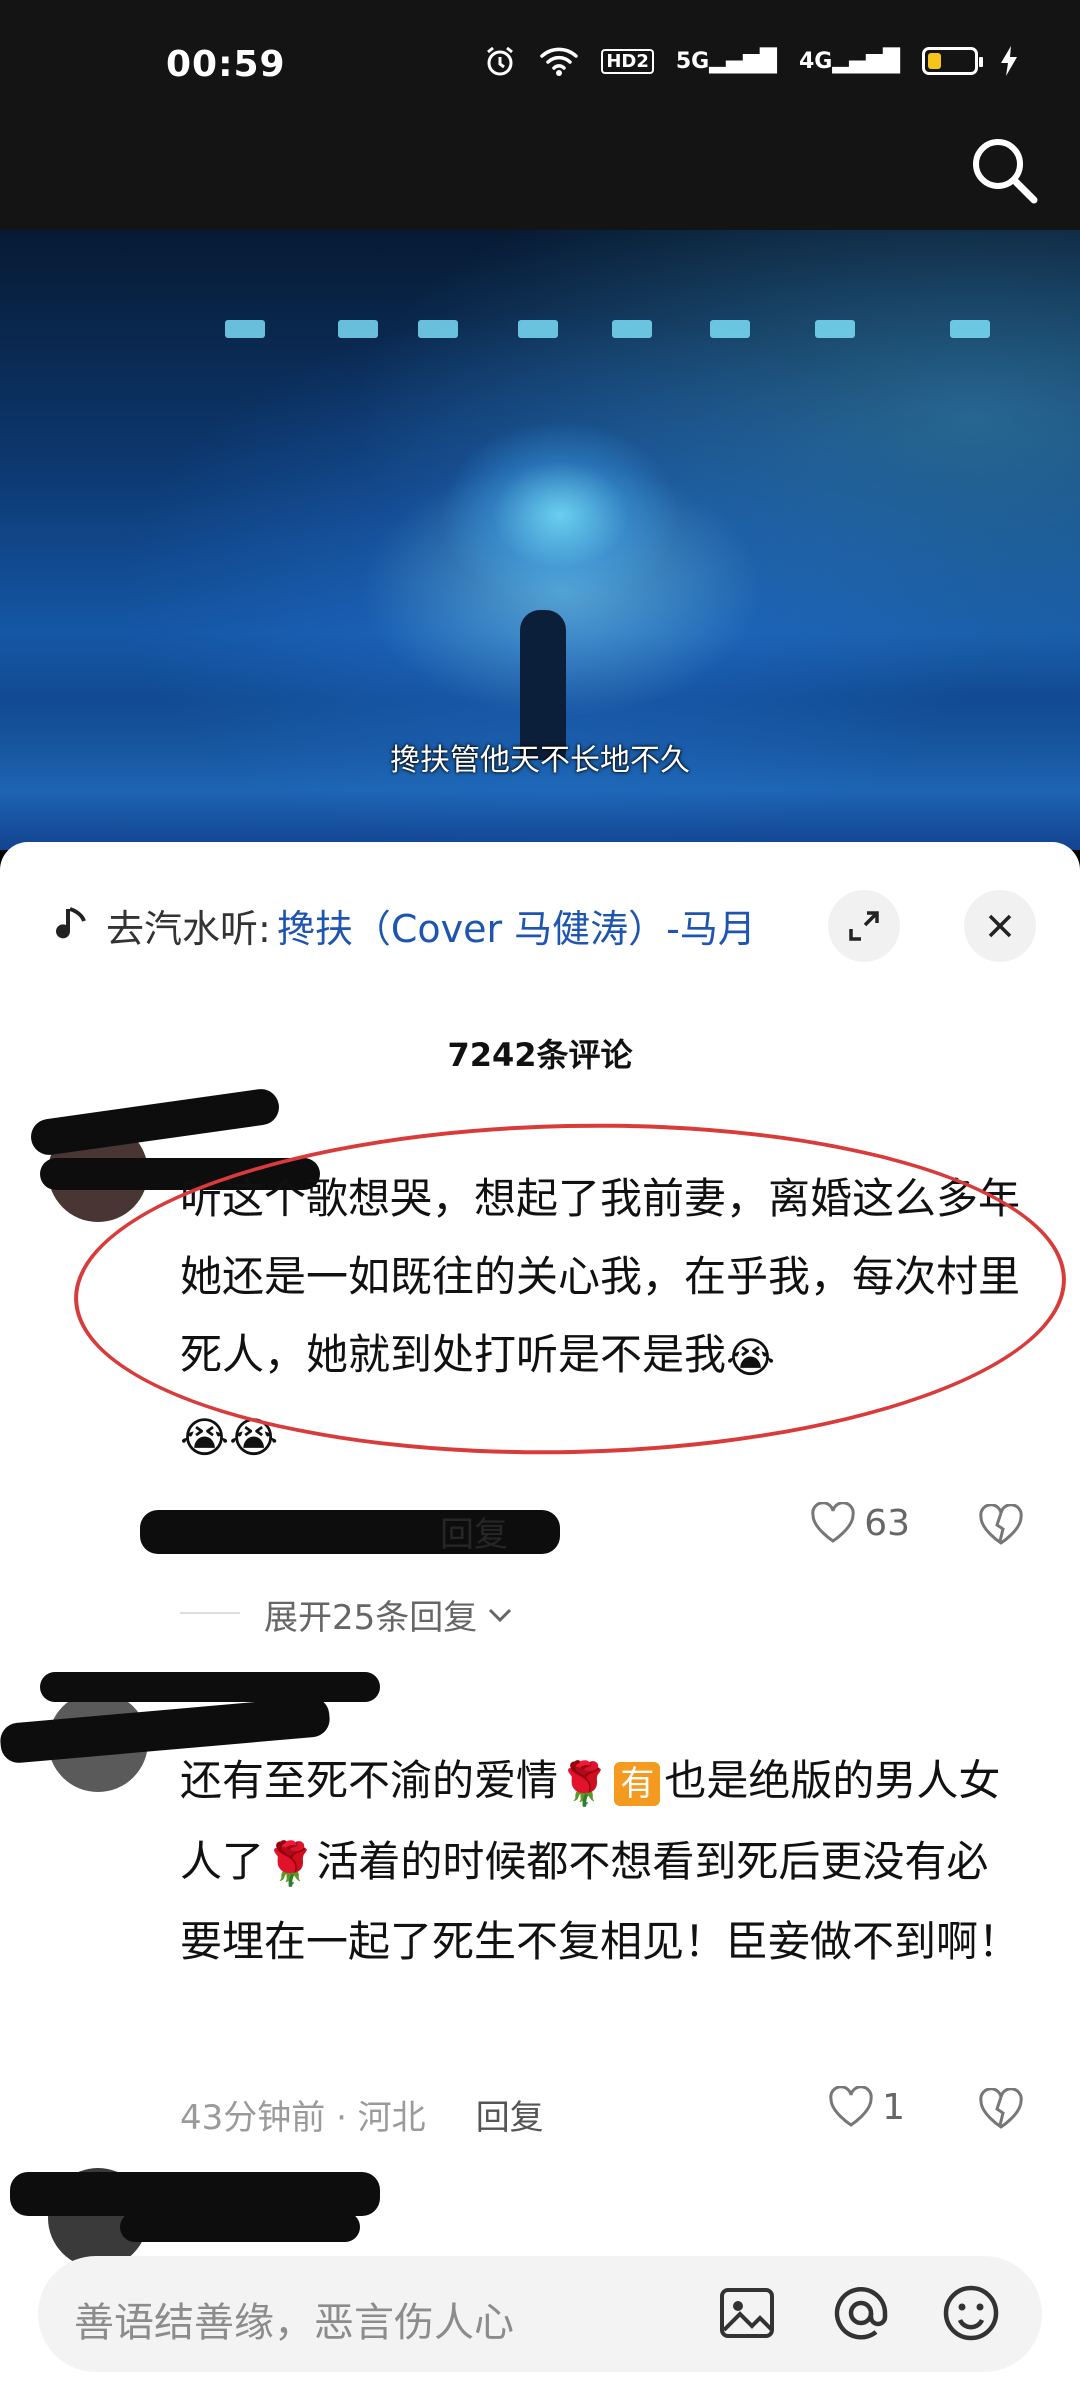 This screenshot has width=1080, height=2400. I want to click on expand-replies-label: 展开25条回复, so click(371, 1618).